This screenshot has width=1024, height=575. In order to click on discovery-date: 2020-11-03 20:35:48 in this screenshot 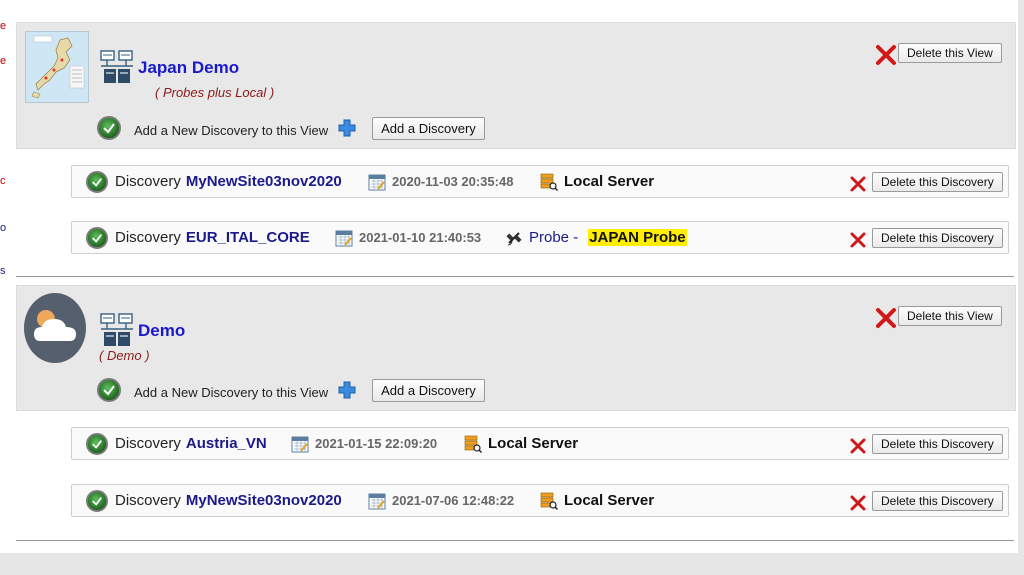, I will do `click(453, 181)`.